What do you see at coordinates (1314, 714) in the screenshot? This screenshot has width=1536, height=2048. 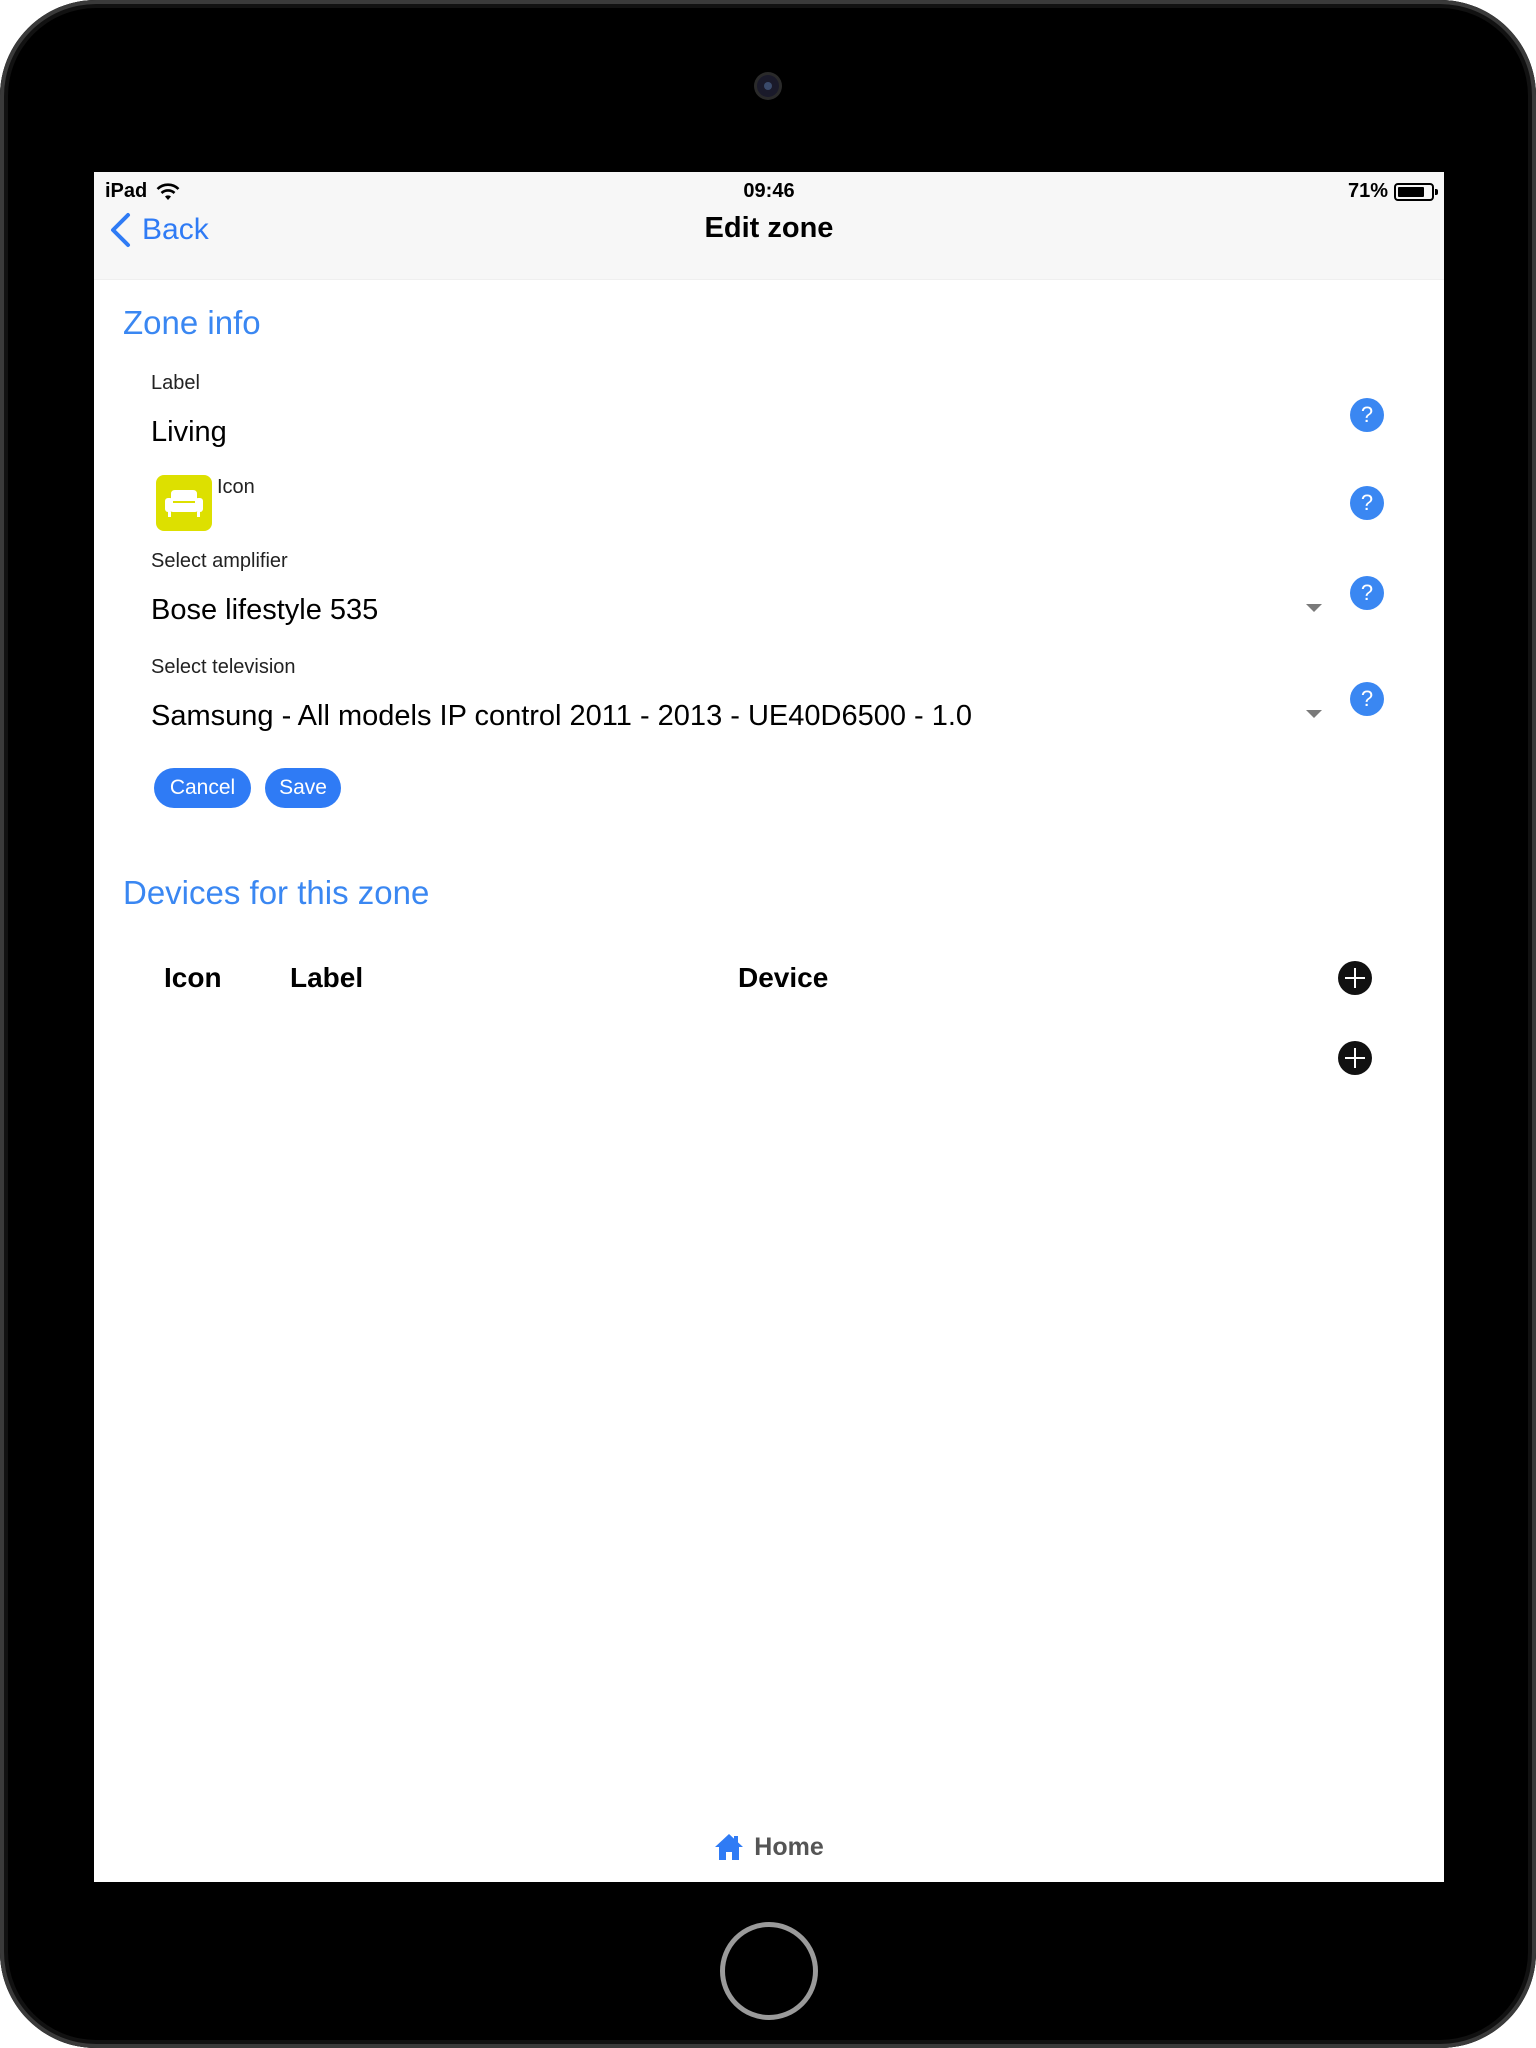 I see `television-dropdown-arrow-icon` at bounding box center [1314, 714].